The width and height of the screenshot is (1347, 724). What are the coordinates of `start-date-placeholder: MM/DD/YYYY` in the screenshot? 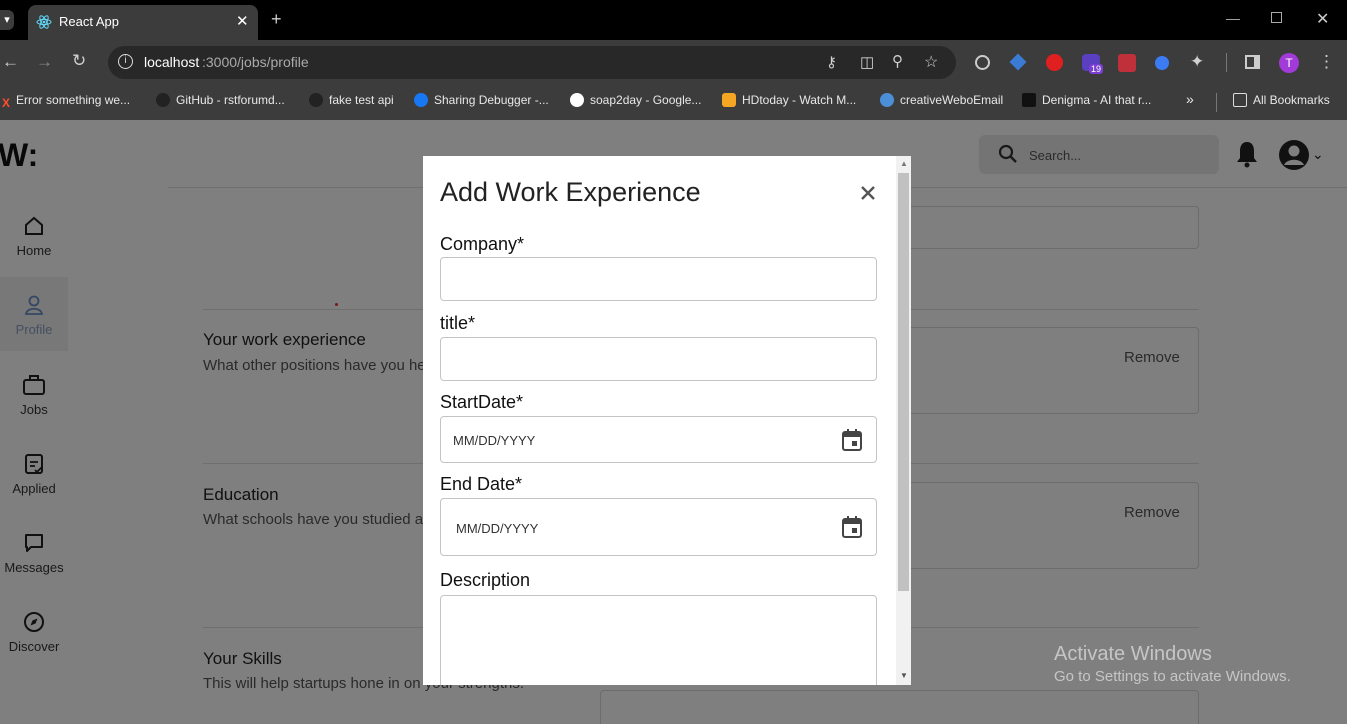 It's located at (494, 440).